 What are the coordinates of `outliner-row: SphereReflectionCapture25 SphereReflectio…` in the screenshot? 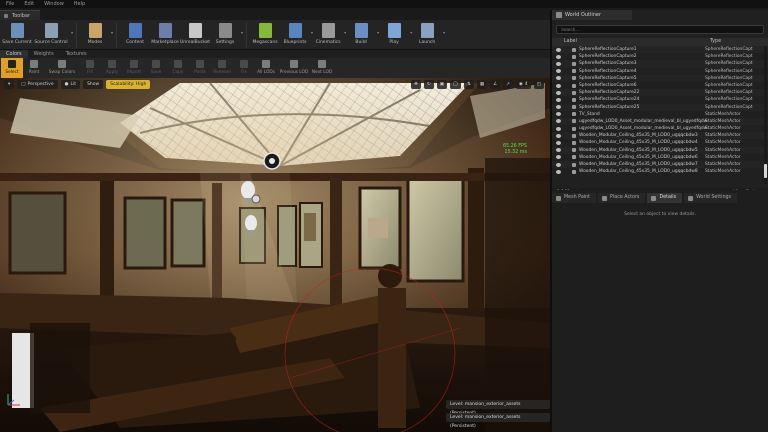 It's located at (660, 107).